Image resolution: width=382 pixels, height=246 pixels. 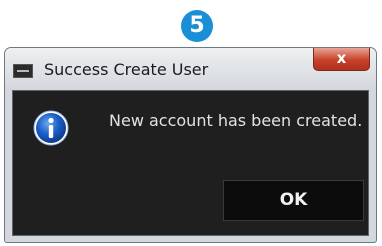 I want to click on step-number-badge: 5, so click(x=197, y=26).